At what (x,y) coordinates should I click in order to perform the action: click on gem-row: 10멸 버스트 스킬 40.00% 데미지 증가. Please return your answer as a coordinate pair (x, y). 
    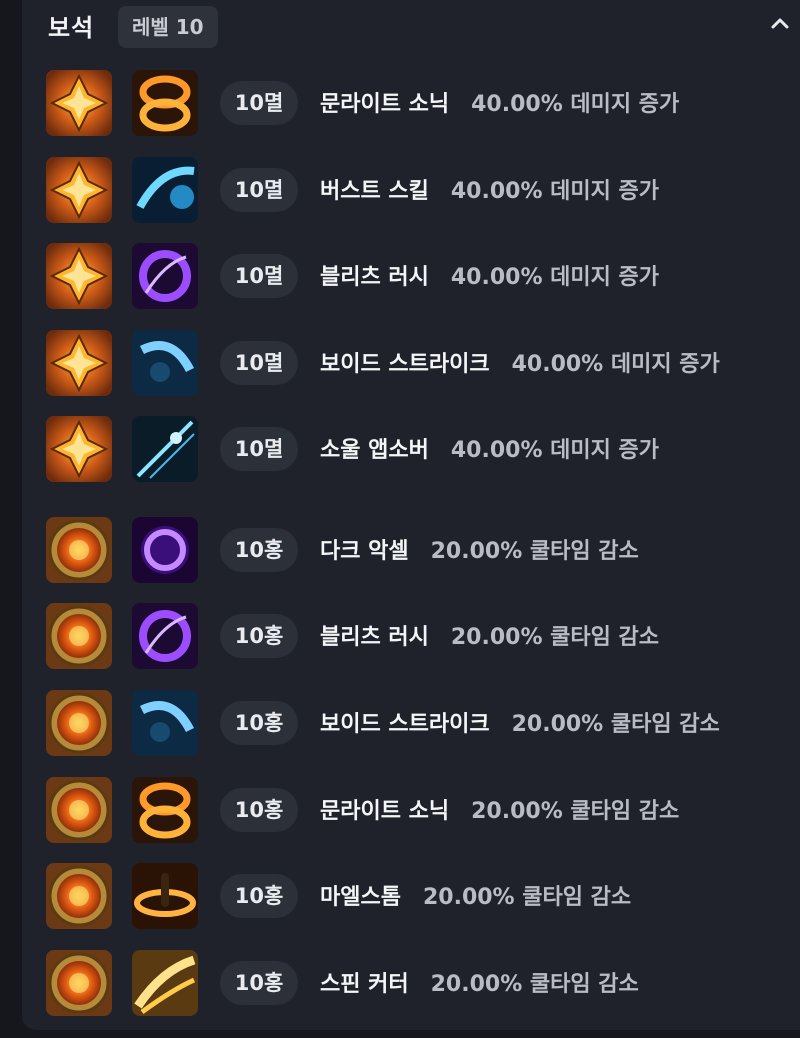
    Looking at the image, I should click on (416, 190).